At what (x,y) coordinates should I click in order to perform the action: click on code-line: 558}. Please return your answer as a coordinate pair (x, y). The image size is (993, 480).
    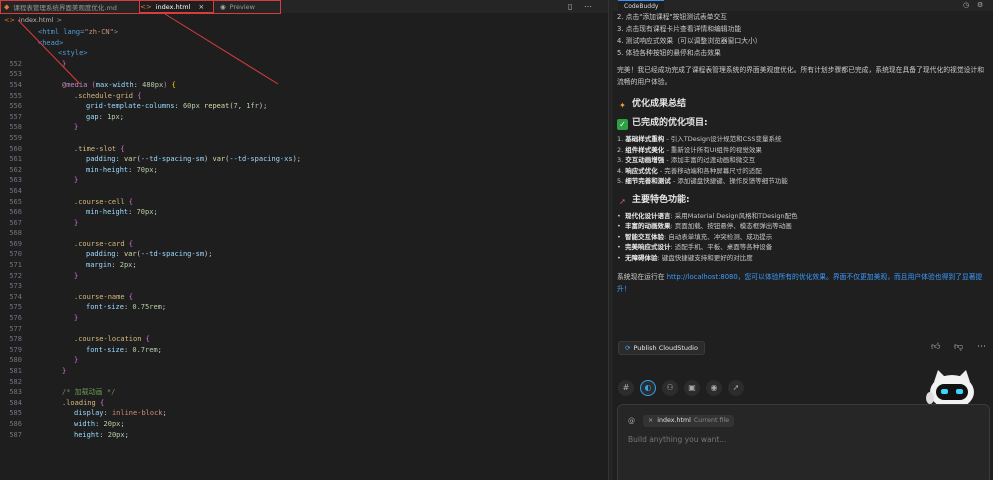
    Looking at the image, I should click on (304, 127).